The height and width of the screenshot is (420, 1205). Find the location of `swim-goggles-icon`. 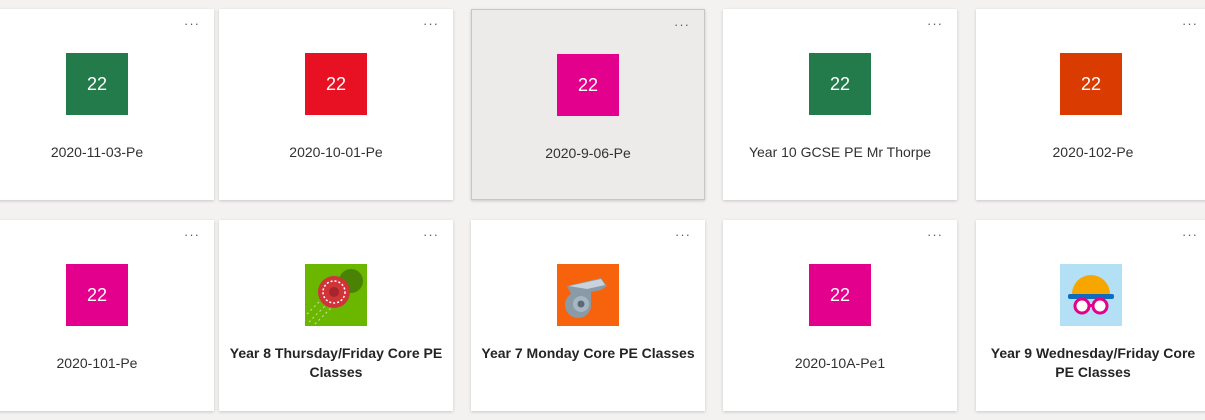

swim-goggles-icon is located at coordinates (1091, 295).